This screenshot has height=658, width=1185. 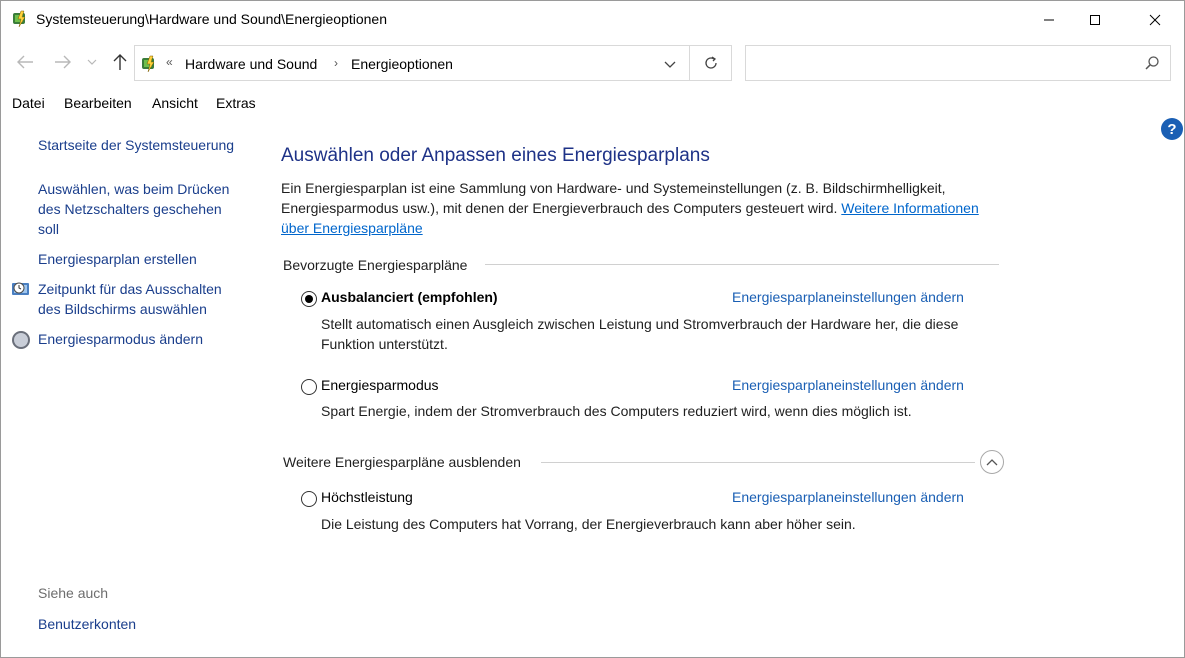 I want to click on search-input, so click(x=958, y=63).